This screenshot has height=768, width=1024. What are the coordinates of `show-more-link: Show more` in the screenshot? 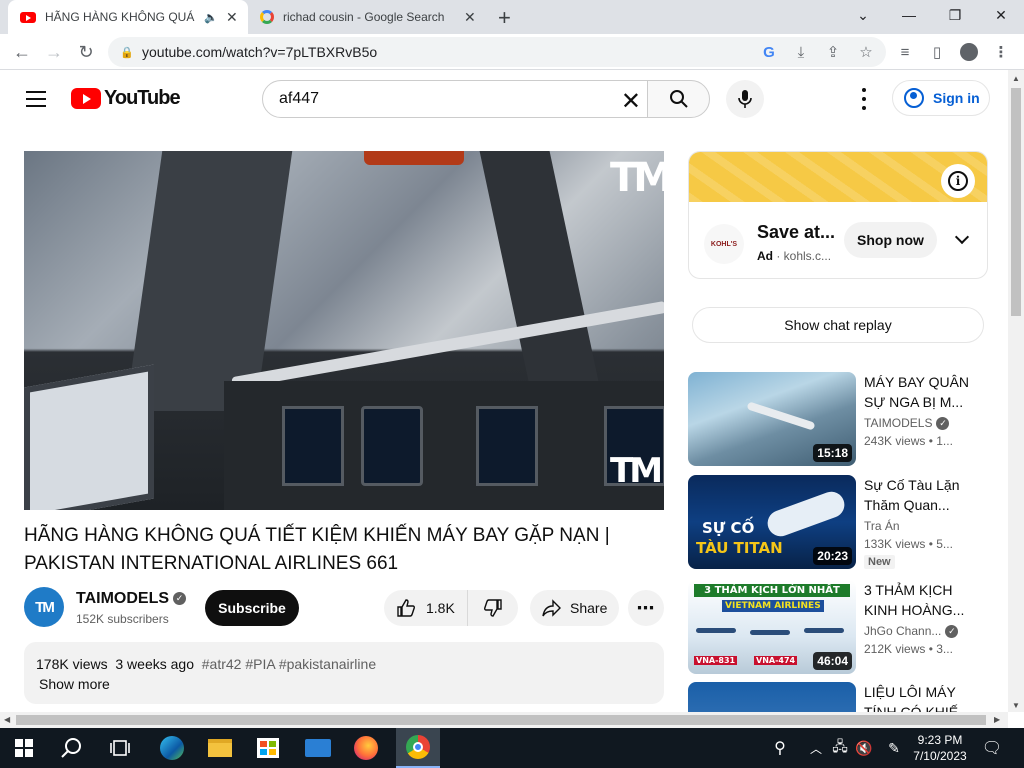 It's located at (74, 684).